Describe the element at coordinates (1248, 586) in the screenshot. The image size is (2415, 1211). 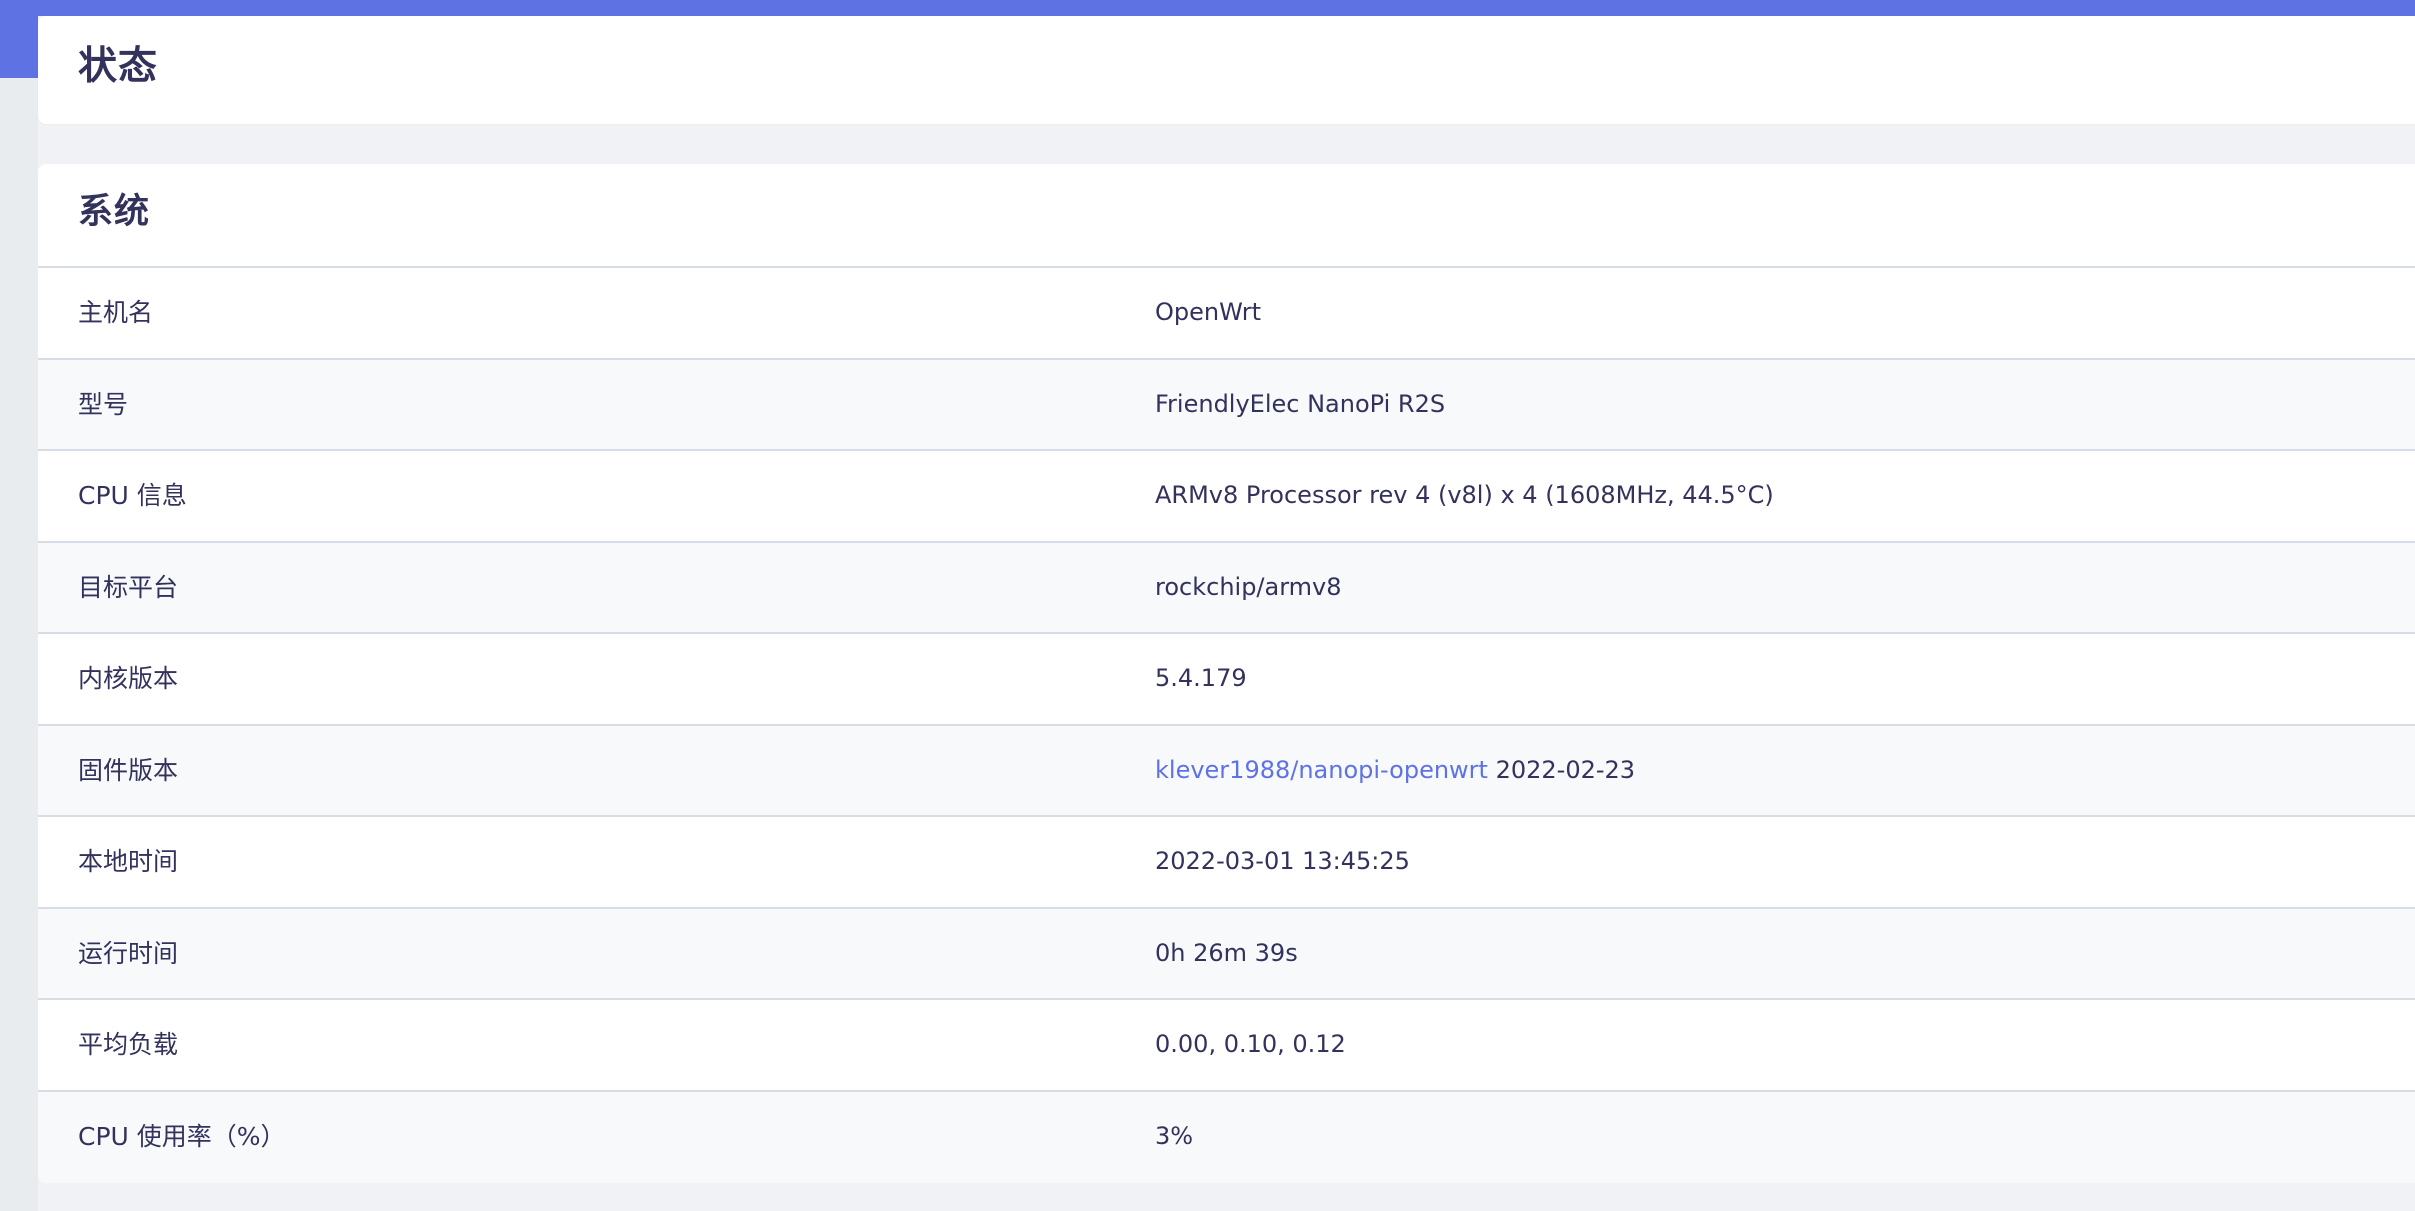
I see `target-platform-value: rockchip/armv8` at that location.